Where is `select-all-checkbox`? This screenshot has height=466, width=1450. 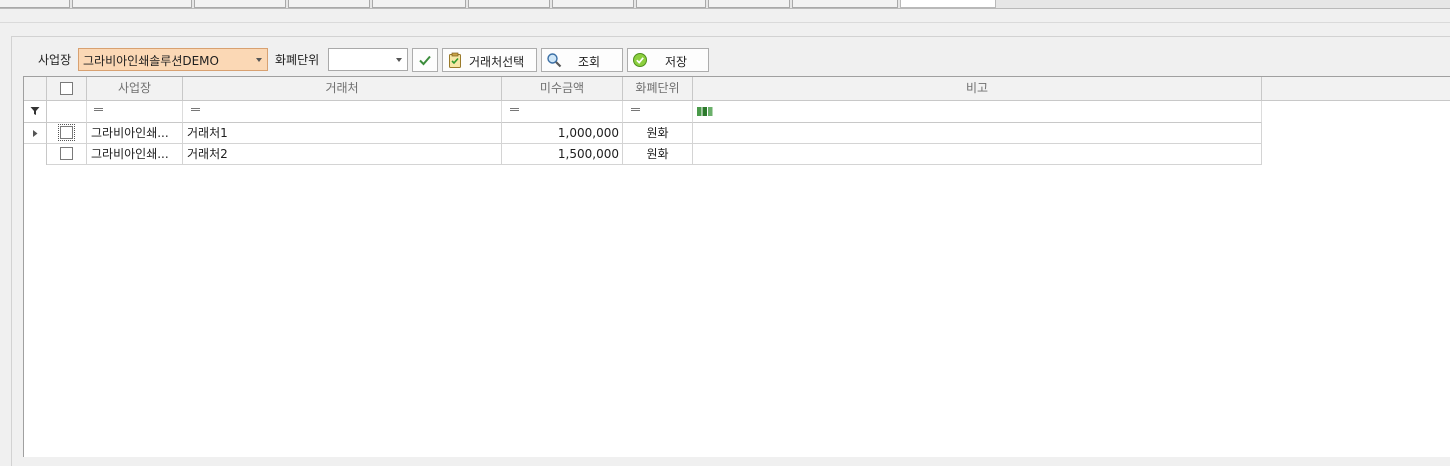
select-all-checkbox is located at coordinates (66, 88).